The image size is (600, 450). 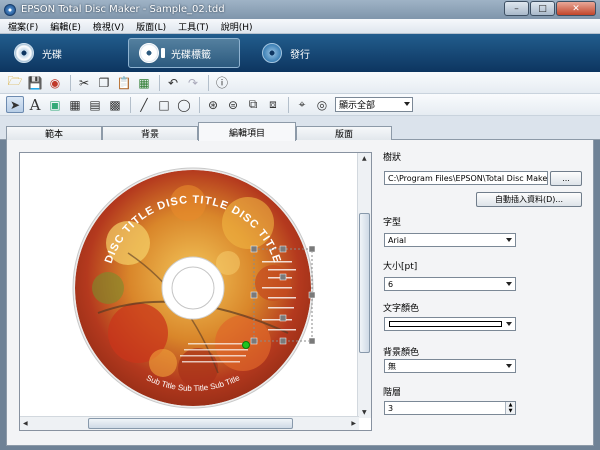 I want to click on menu-file: 檔案(F), so click(x=23, y=26).